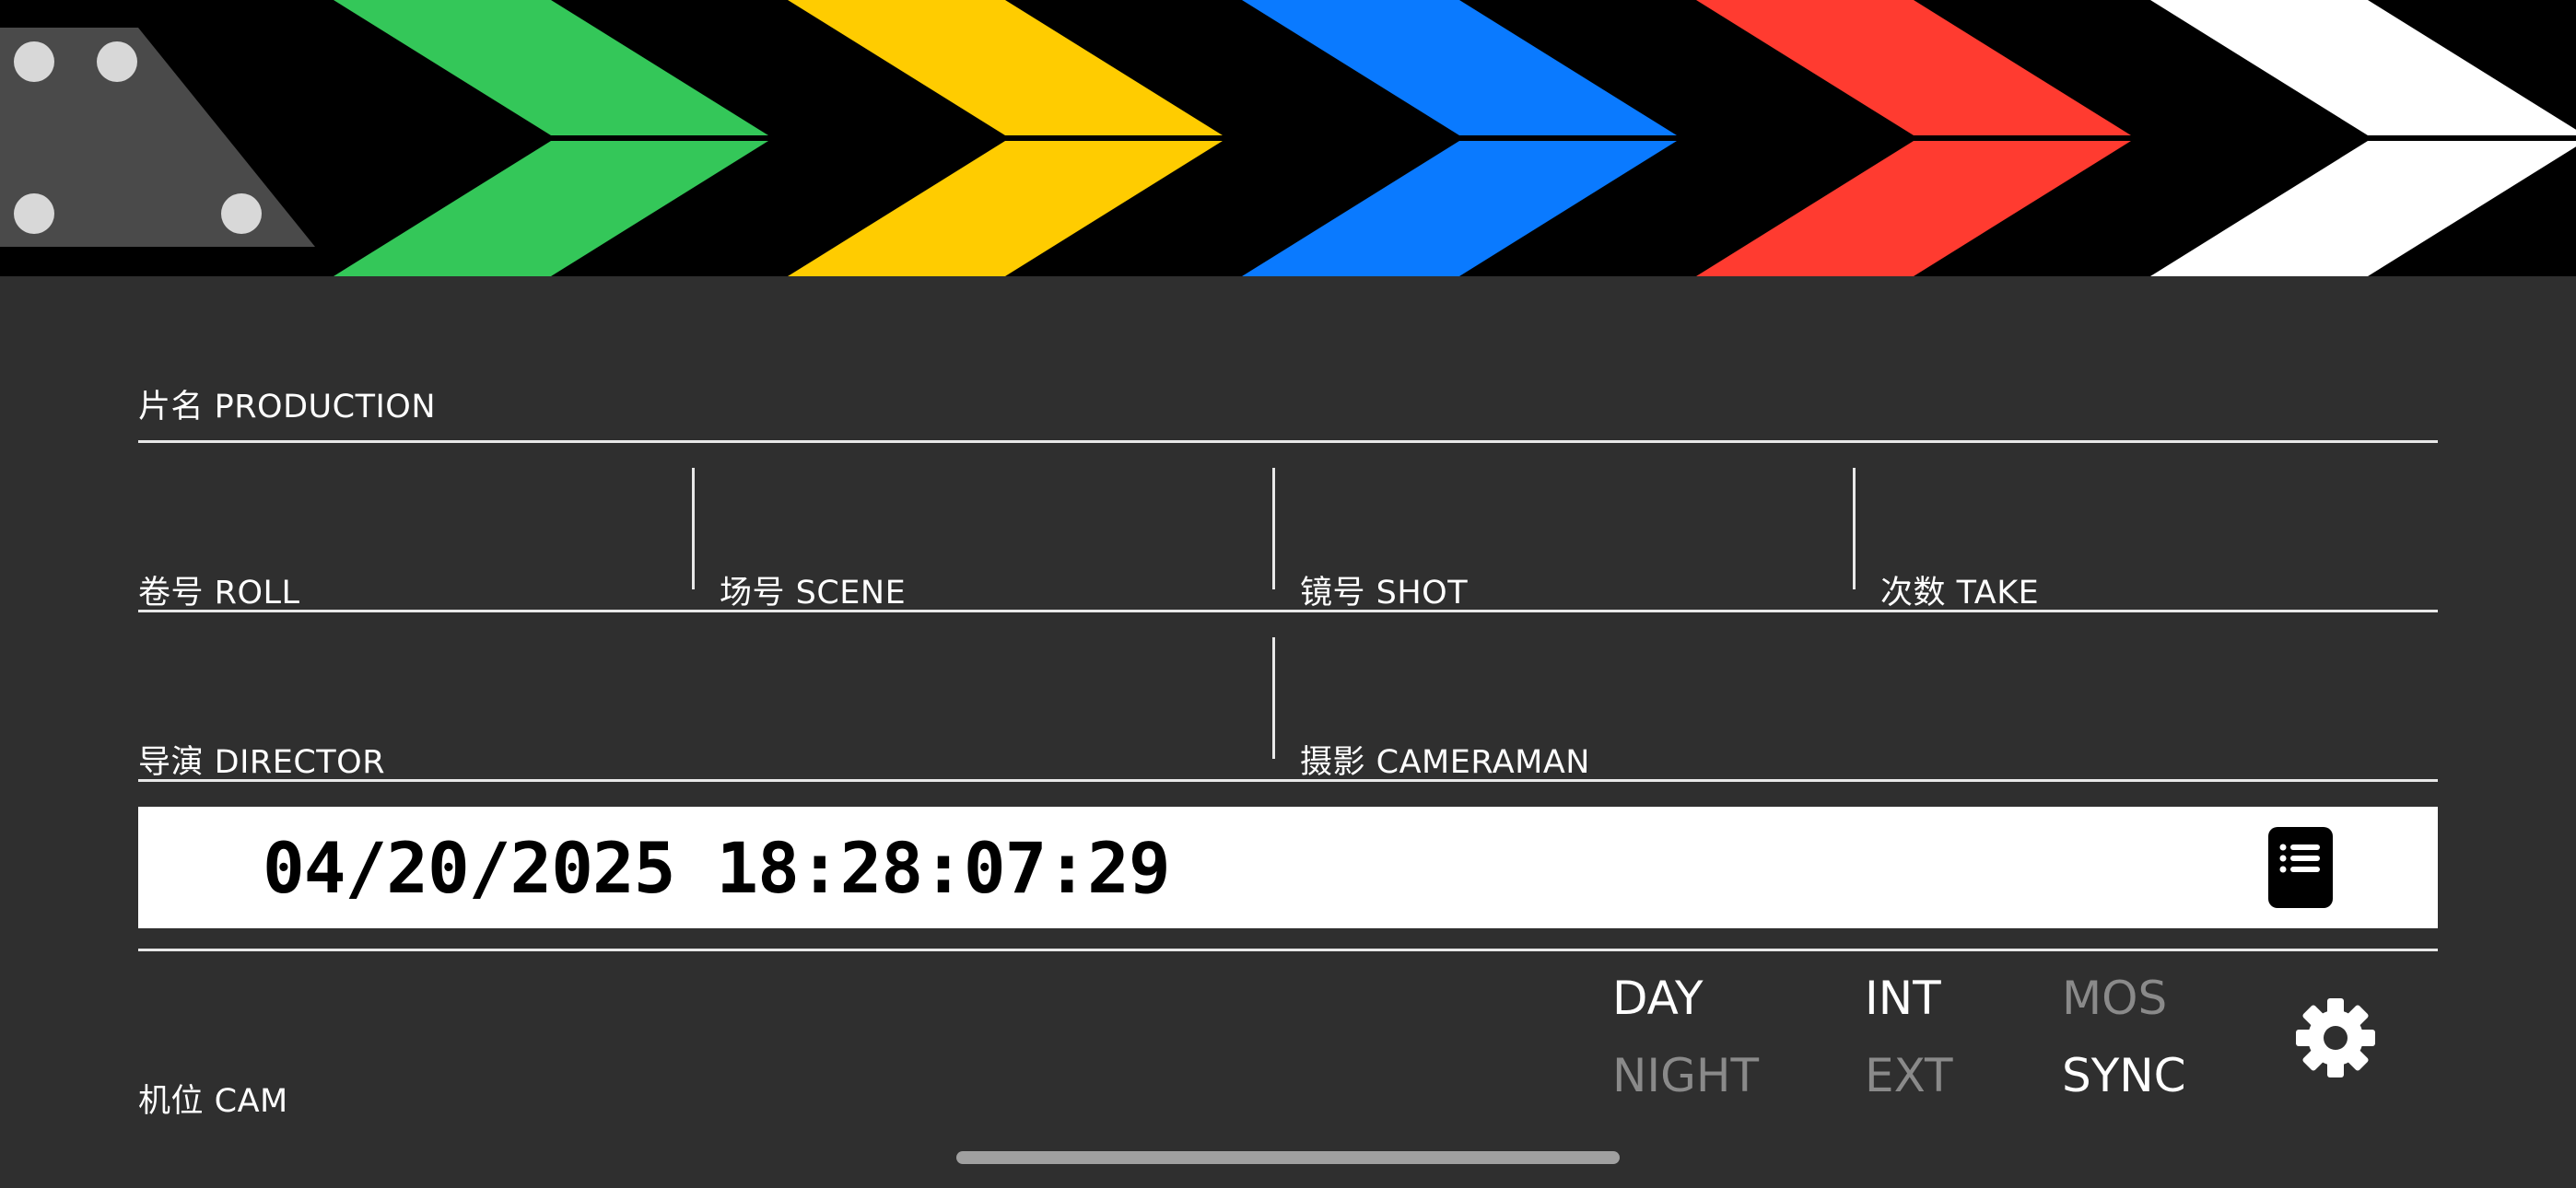 This screenshot has width=2576, height=1188. I want to click on shot-label: 镜号 SHOT, so click(1384, 593).